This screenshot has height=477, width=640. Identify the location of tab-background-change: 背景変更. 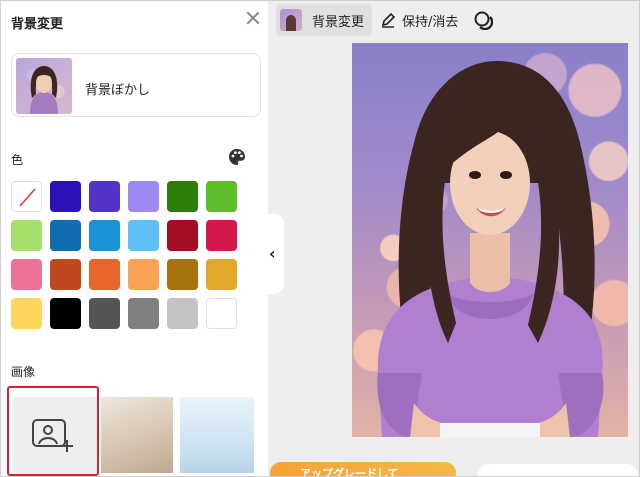
(324, 20).